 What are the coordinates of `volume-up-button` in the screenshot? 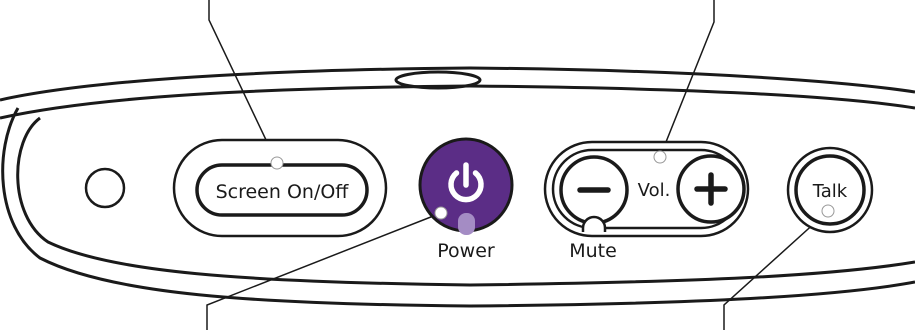 It's located at (711, 189).